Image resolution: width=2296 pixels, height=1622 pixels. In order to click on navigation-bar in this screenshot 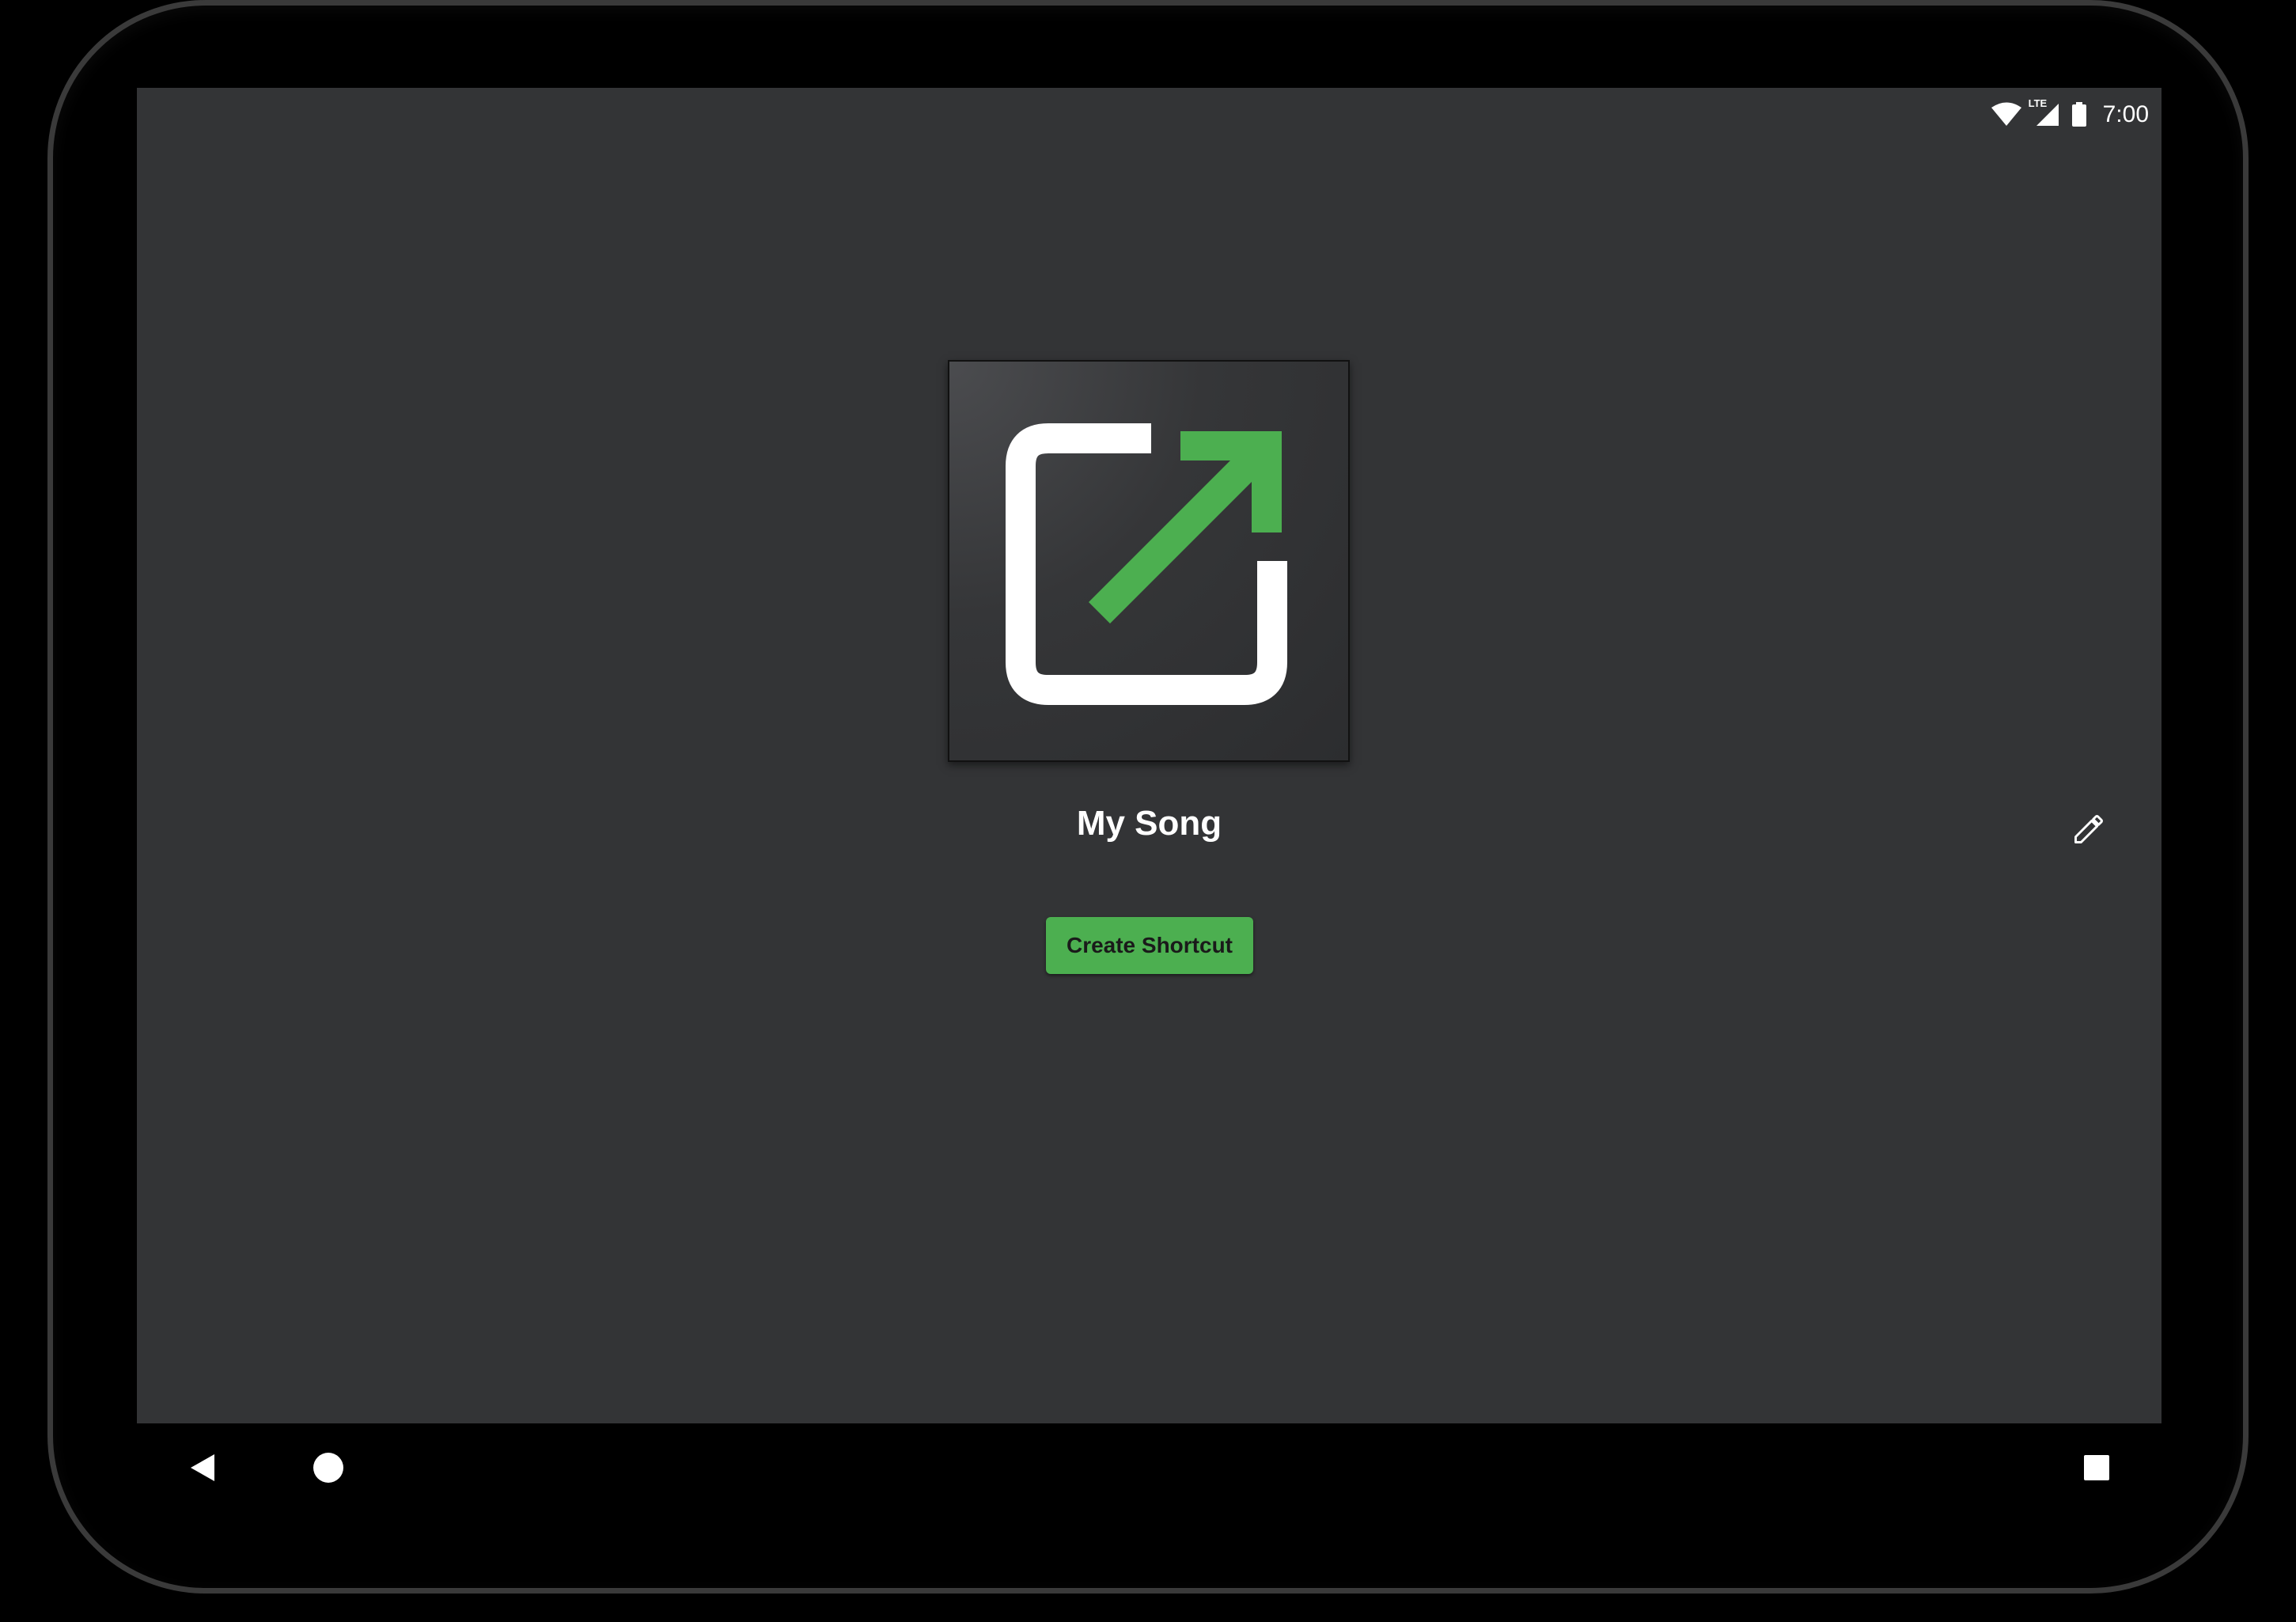, I will do `click(1149, 1468)`.